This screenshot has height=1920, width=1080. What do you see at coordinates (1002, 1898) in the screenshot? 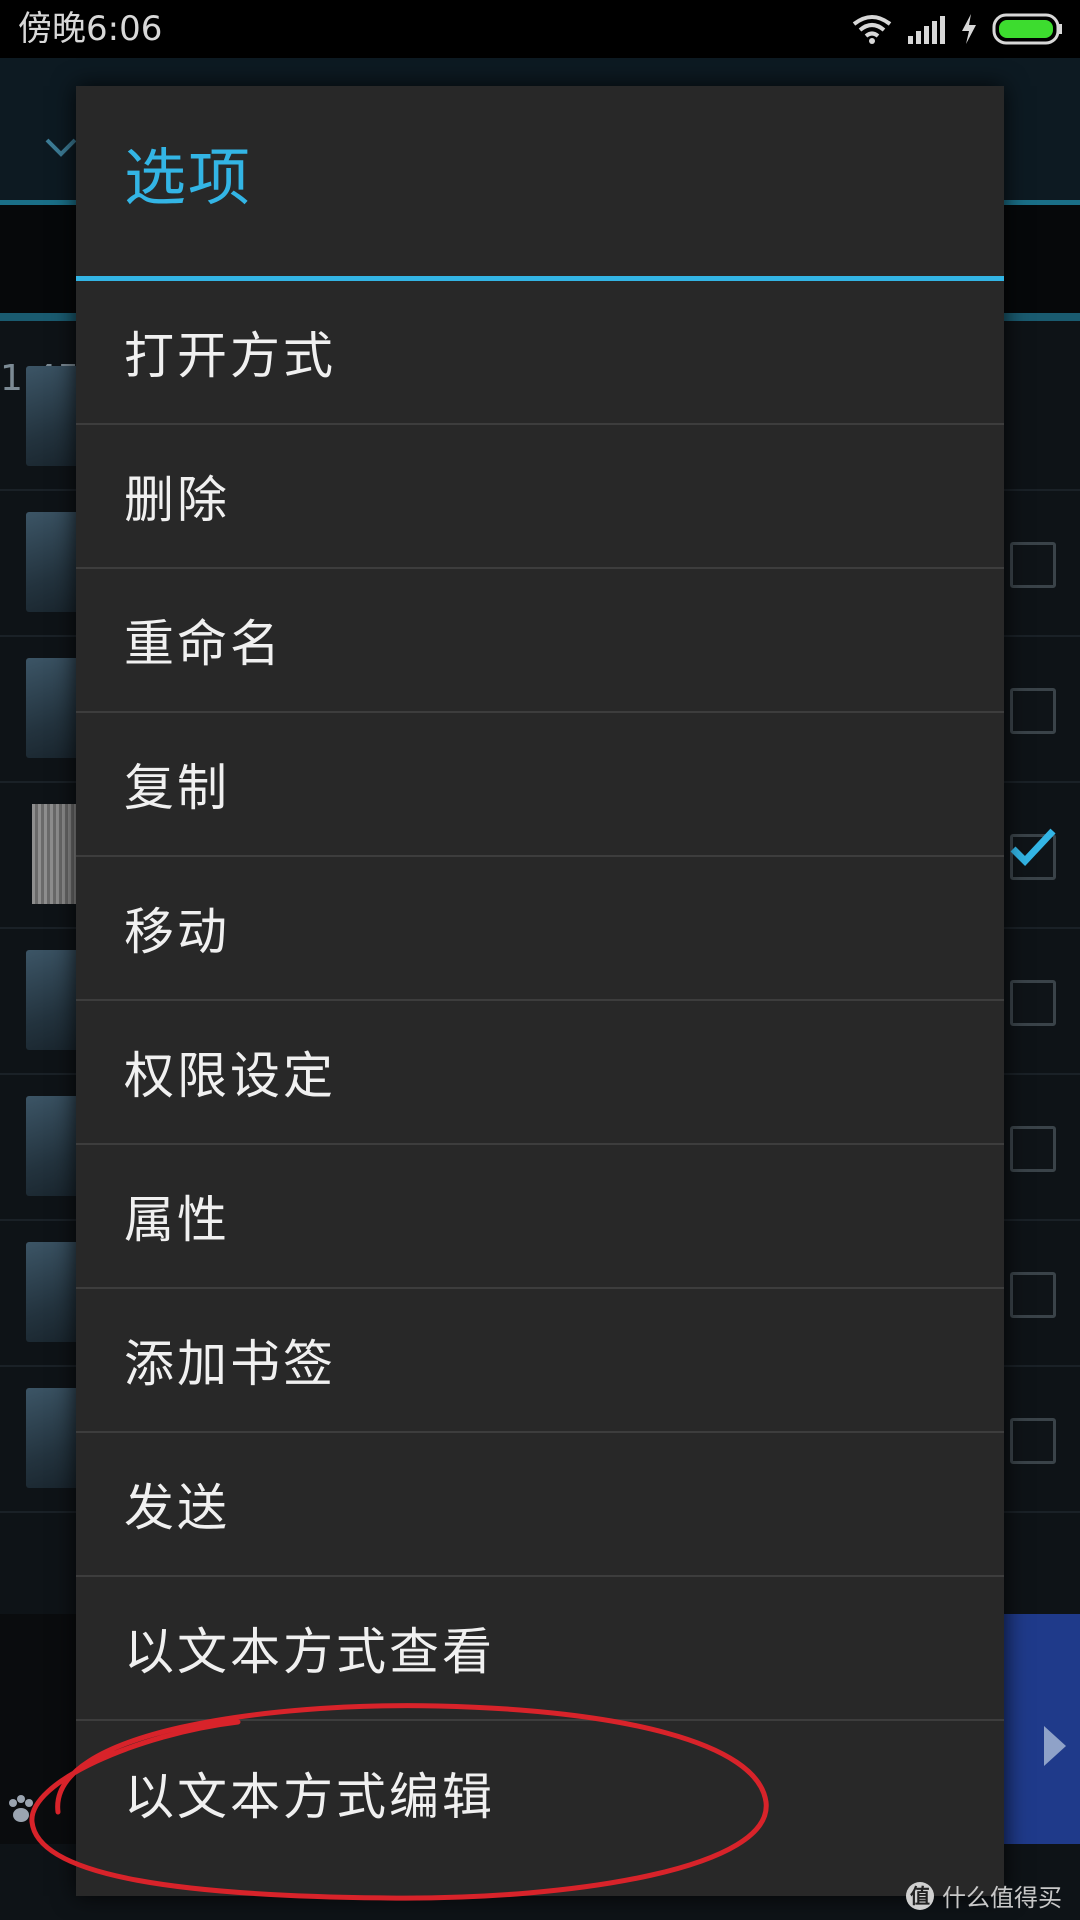
I see `watermark-text: 什么值得买` at bounding box center [1002, 1898].